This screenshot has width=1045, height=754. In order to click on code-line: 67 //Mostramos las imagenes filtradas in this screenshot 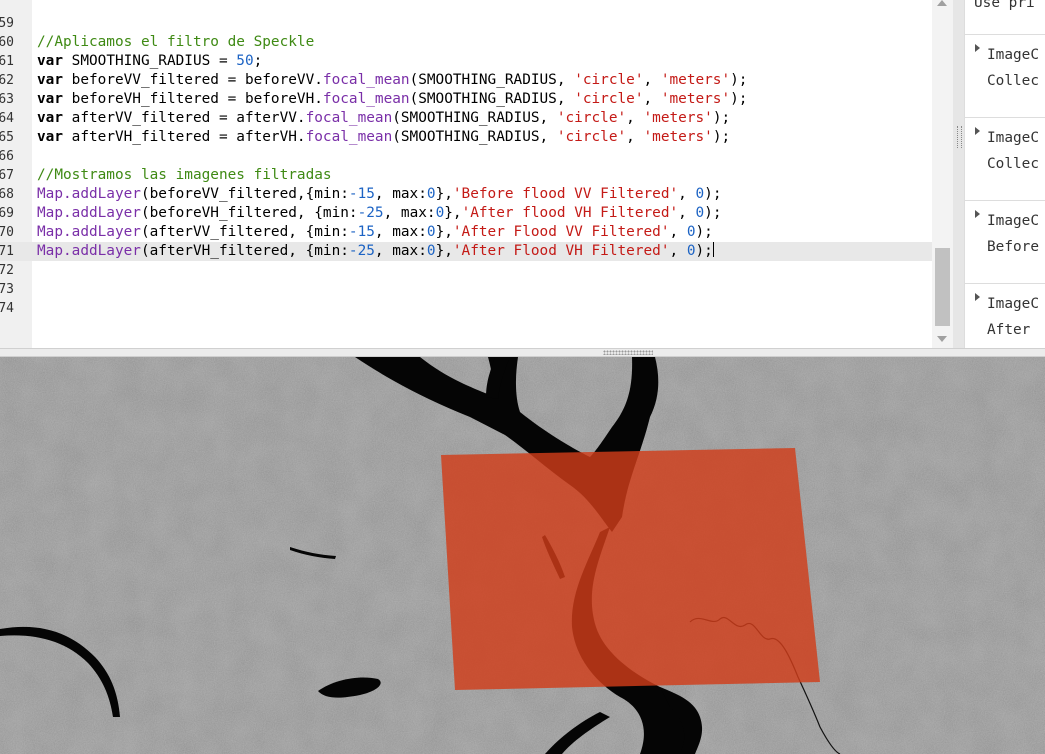, I will do `click(466, 175)`.